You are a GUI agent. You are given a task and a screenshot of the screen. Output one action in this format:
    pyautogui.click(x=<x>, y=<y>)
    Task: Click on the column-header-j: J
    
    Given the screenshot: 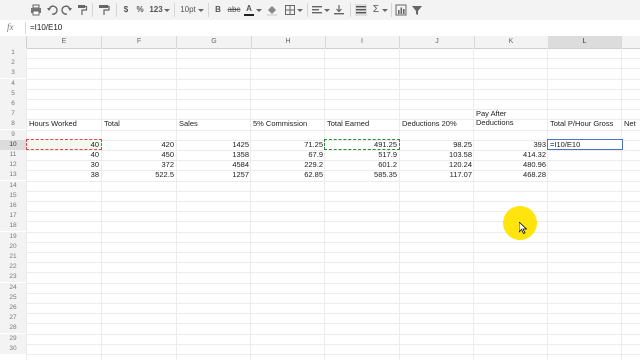 What is the action you would take?
    pyautogui.click(x=437, y=42)
    